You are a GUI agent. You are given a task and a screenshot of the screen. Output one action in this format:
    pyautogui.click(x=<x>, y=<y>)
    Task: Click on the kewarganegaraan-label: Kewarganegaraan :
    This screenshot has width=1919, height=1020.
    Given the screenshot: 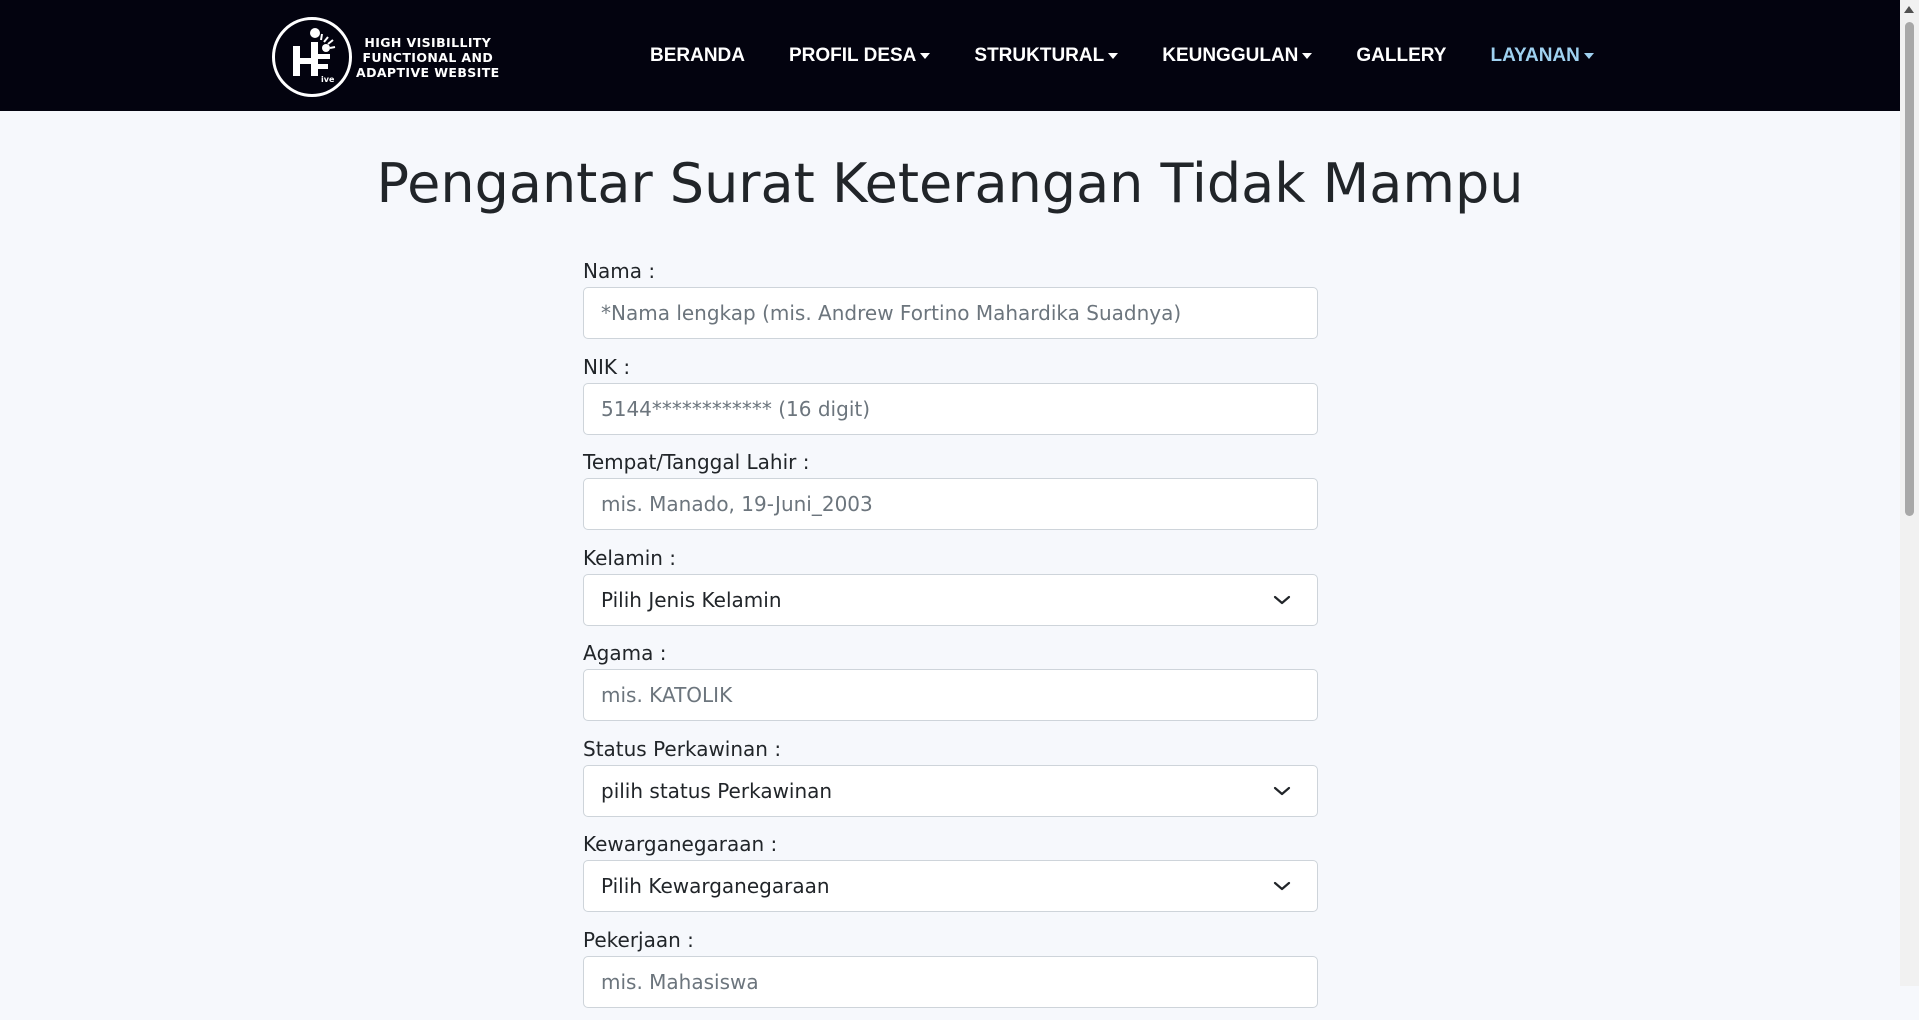 What is the action you would take?
    pyautogui.click(x=950, y=844)
    